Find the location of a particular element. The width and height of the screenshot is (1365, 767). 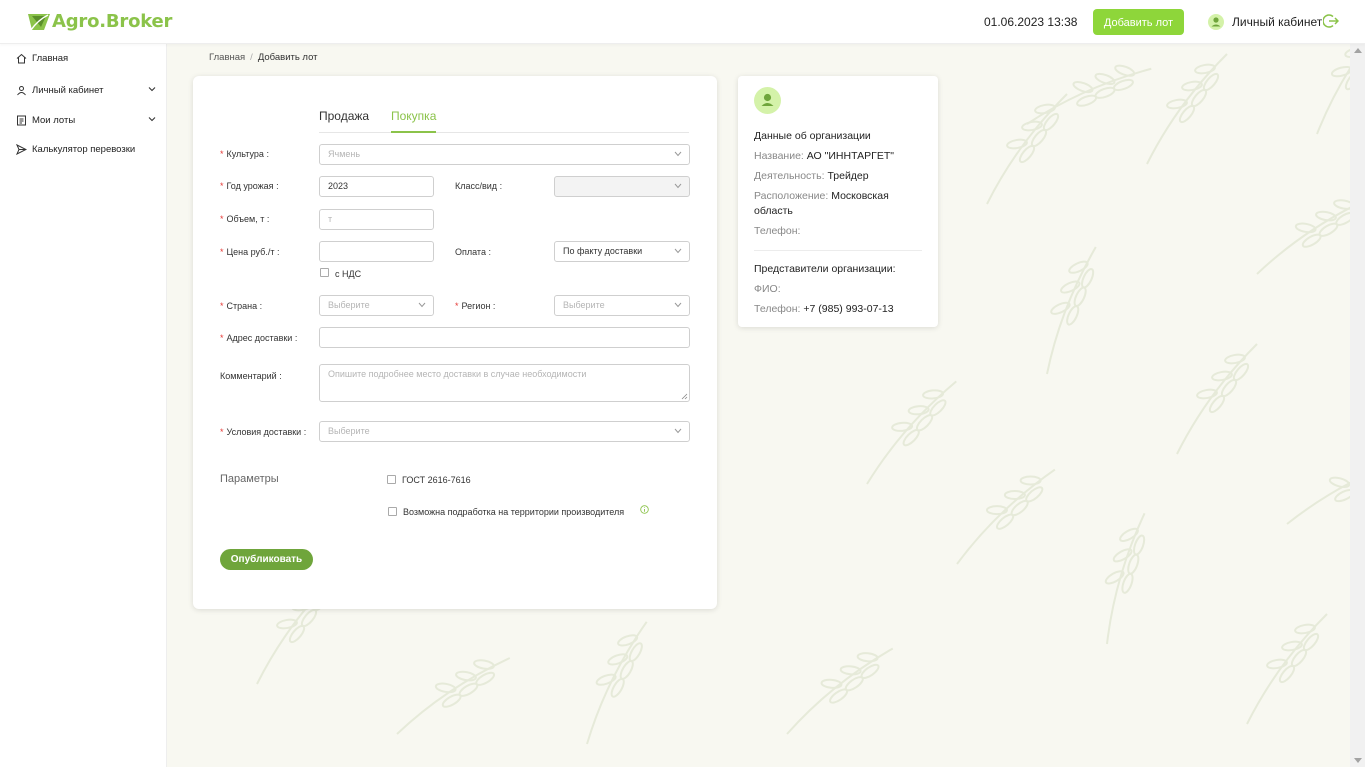

org-activity-value: Трейдер is located at coordinates (848, 176).